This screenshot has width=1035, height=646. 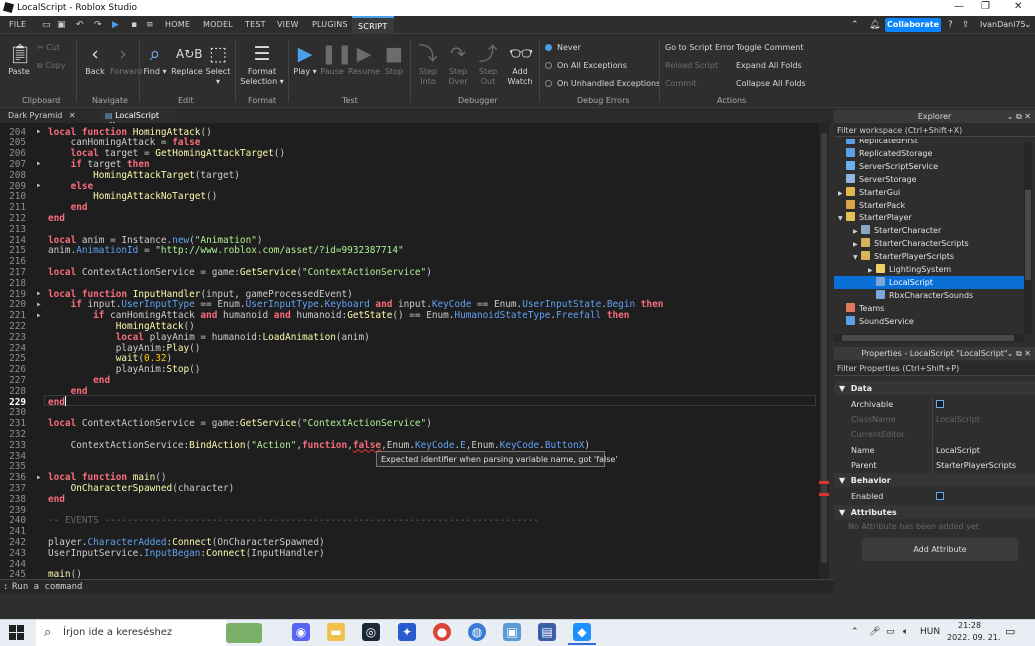 What do you see at coordinates (929, 192) in the screenshot?
I see `explorer-item: ▶ StarterGui` at bounding box center [929, 192].